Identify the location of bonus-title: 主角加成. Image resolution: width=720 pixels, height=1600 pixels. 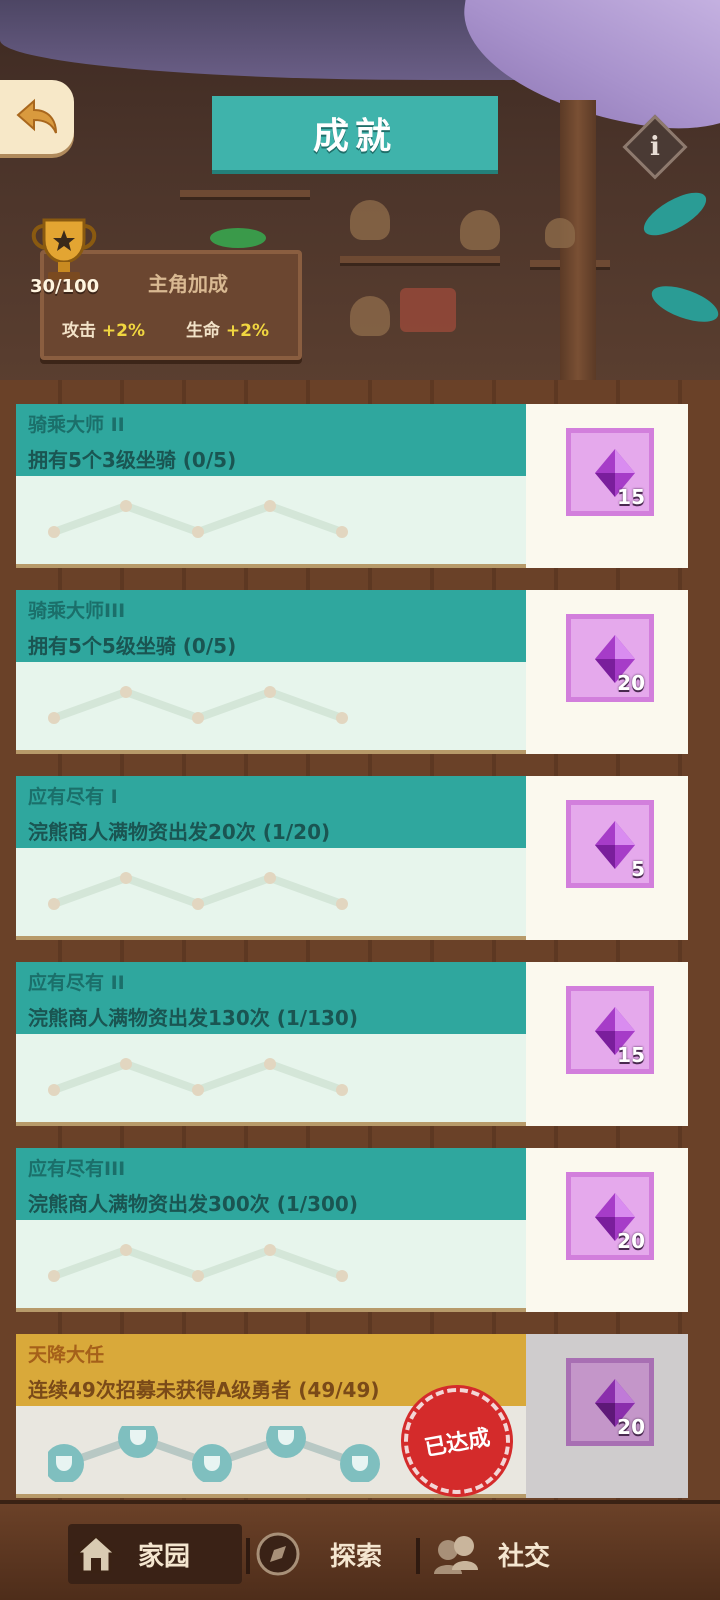
(188, 284).